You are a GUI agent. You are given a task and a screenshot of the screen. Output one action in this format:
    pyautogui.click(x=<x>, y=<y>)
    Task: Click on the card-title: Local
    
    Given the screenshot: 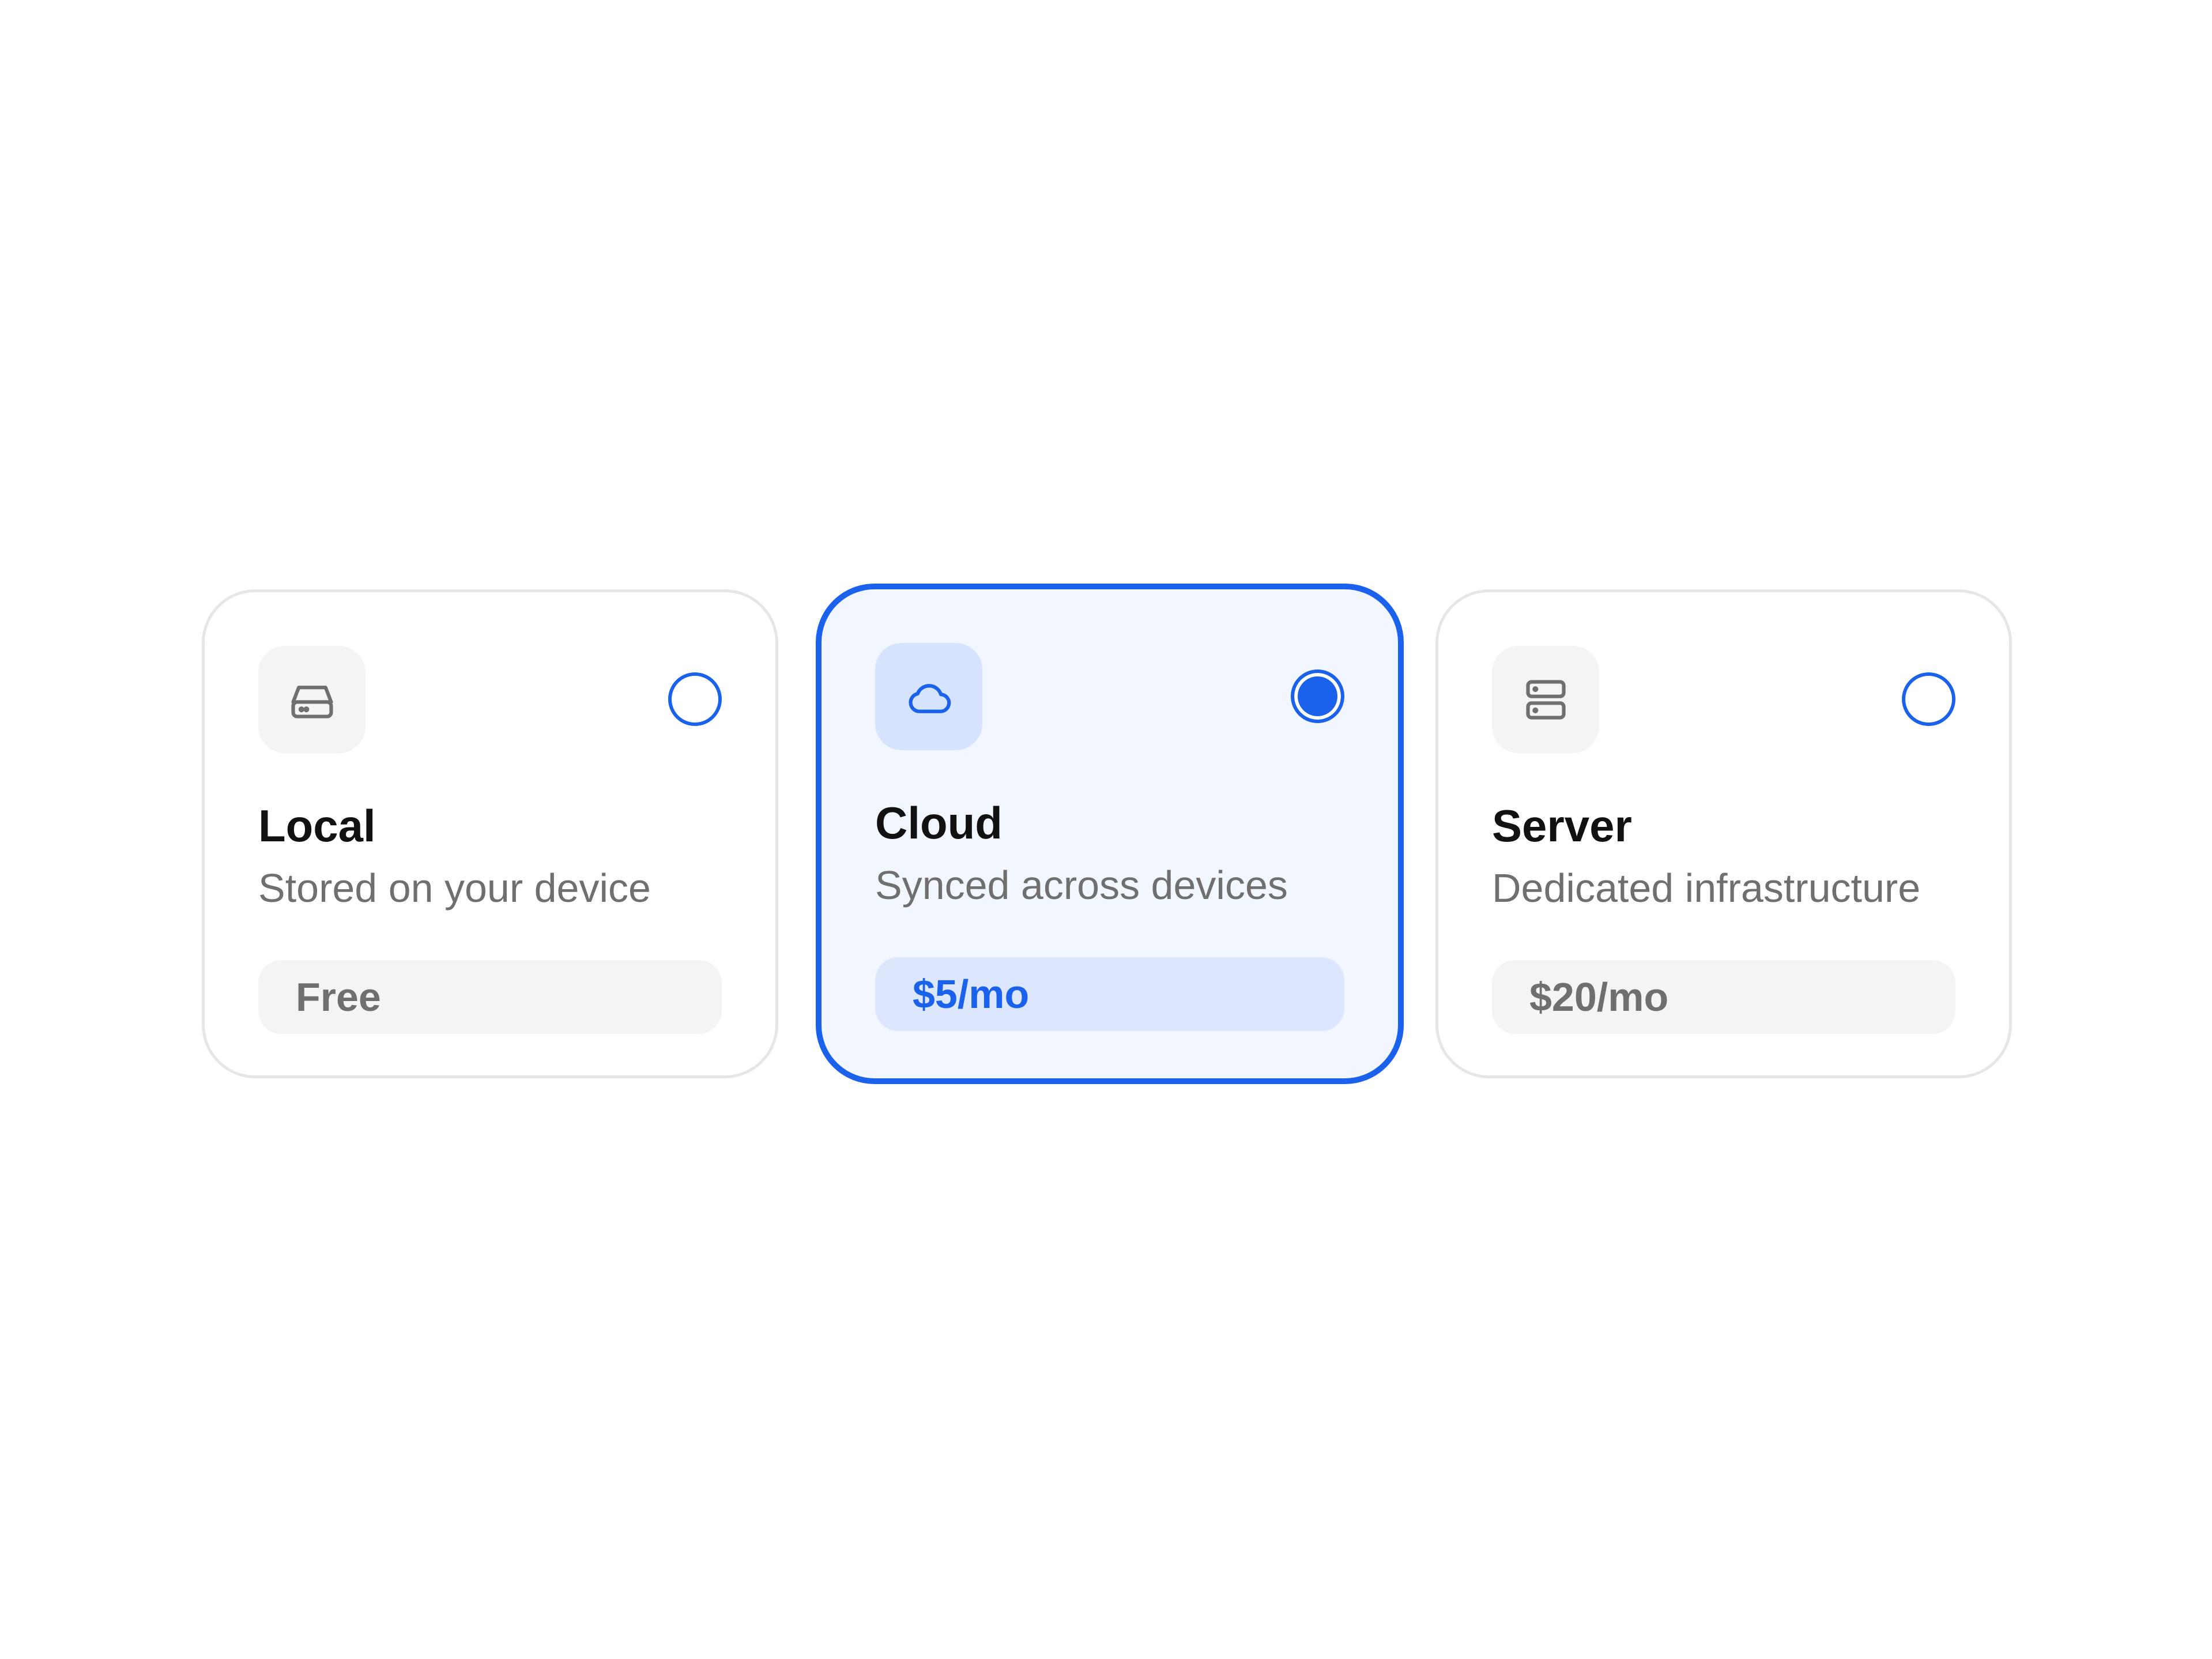 What is the action you would take?
    pyautogui.click(x=317, y=825)
    